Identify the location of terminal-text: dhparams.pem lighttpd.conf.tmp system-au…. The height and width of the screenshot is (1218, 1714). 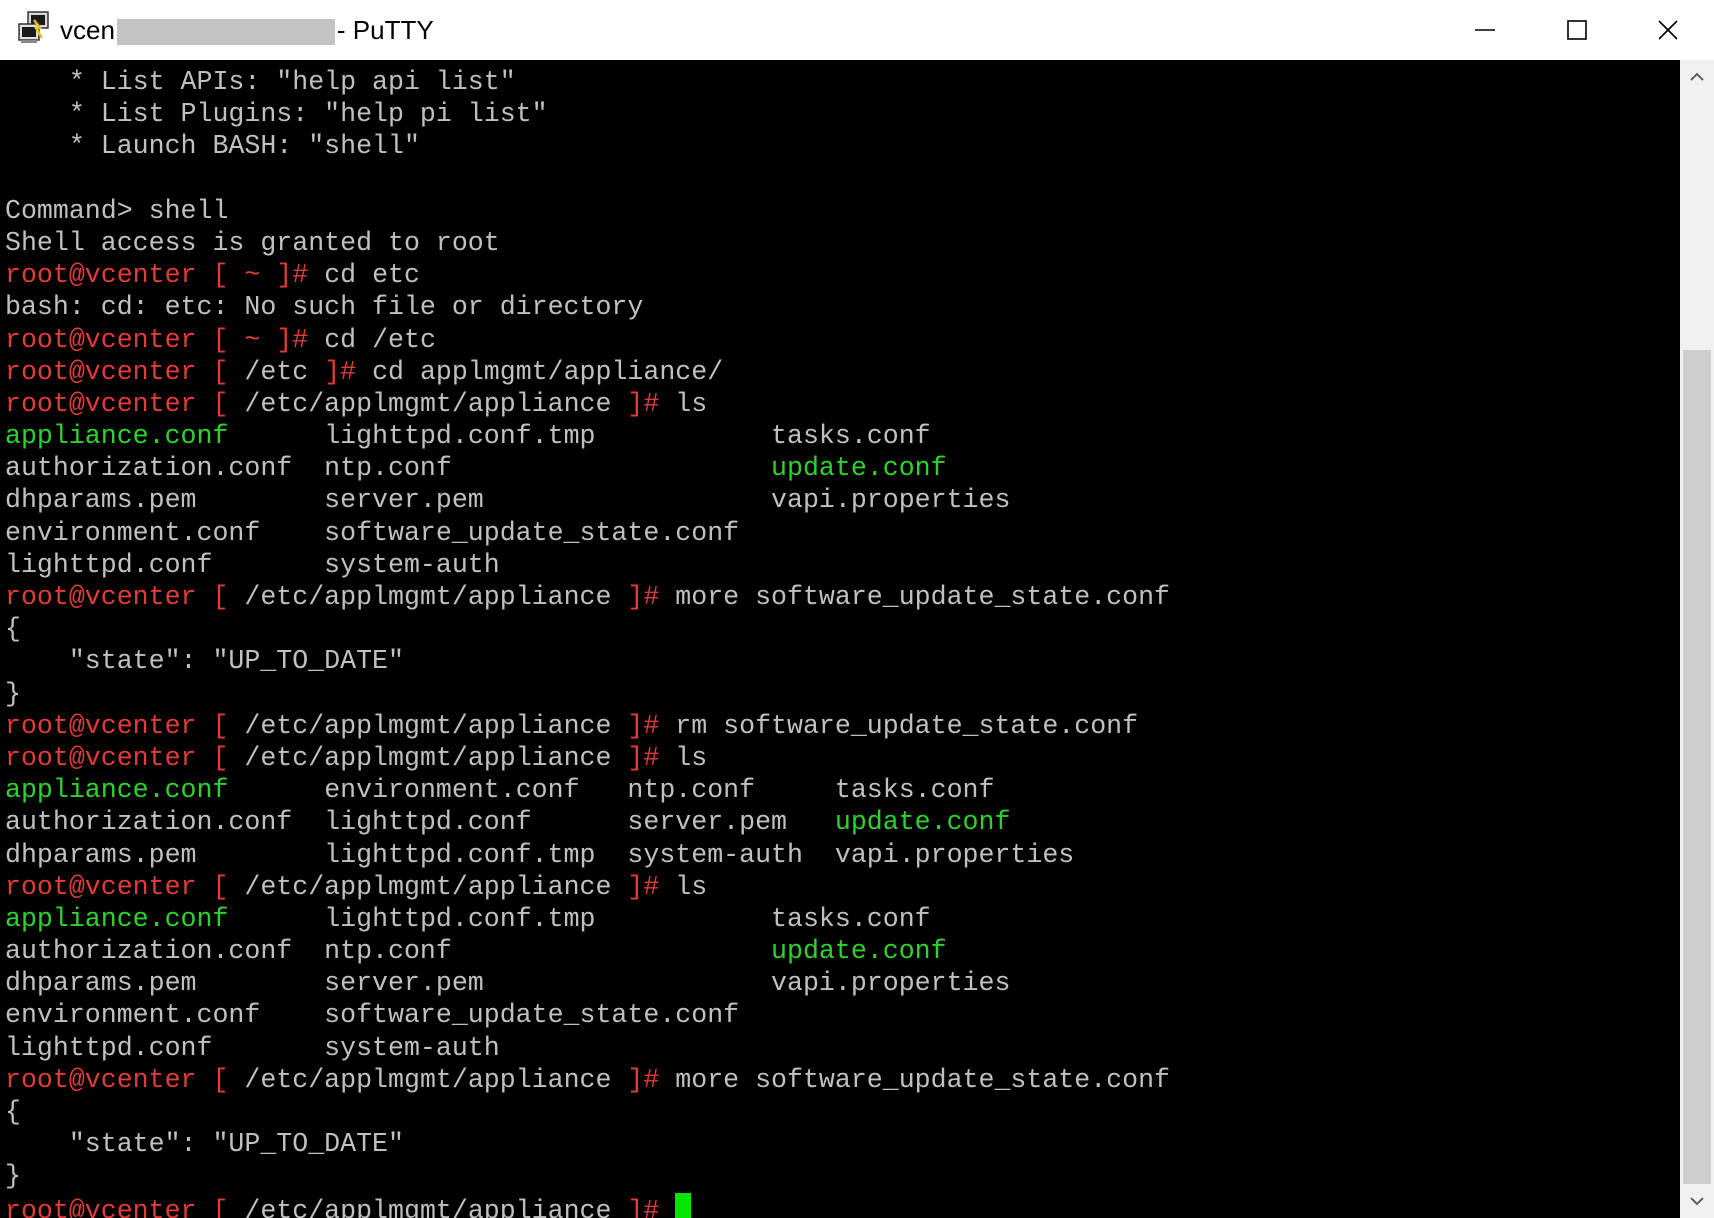
(540, 854).